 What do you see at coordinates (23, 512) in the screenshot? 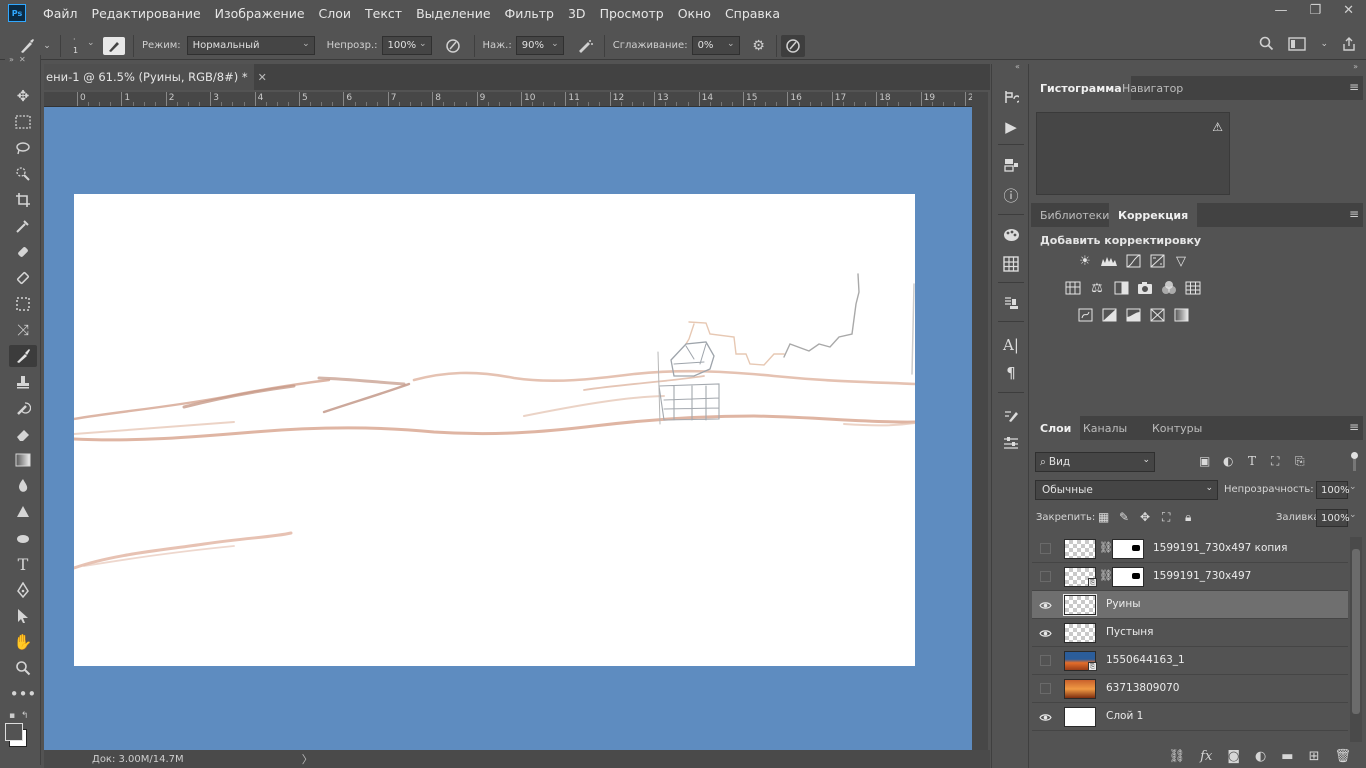
I see `dodge-icon` at bounding box center [23, 512].